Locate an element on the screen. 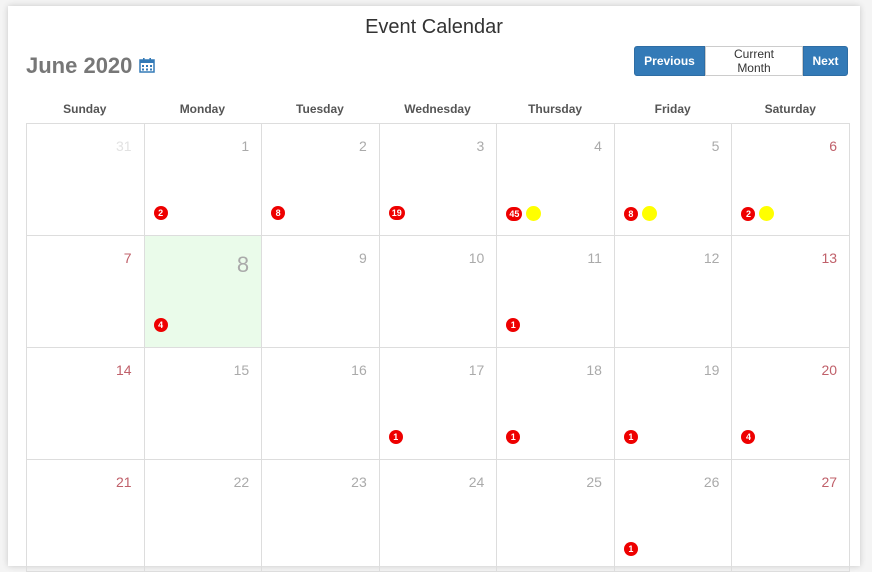  day-number: 4 is located at coordinates (598, 146).